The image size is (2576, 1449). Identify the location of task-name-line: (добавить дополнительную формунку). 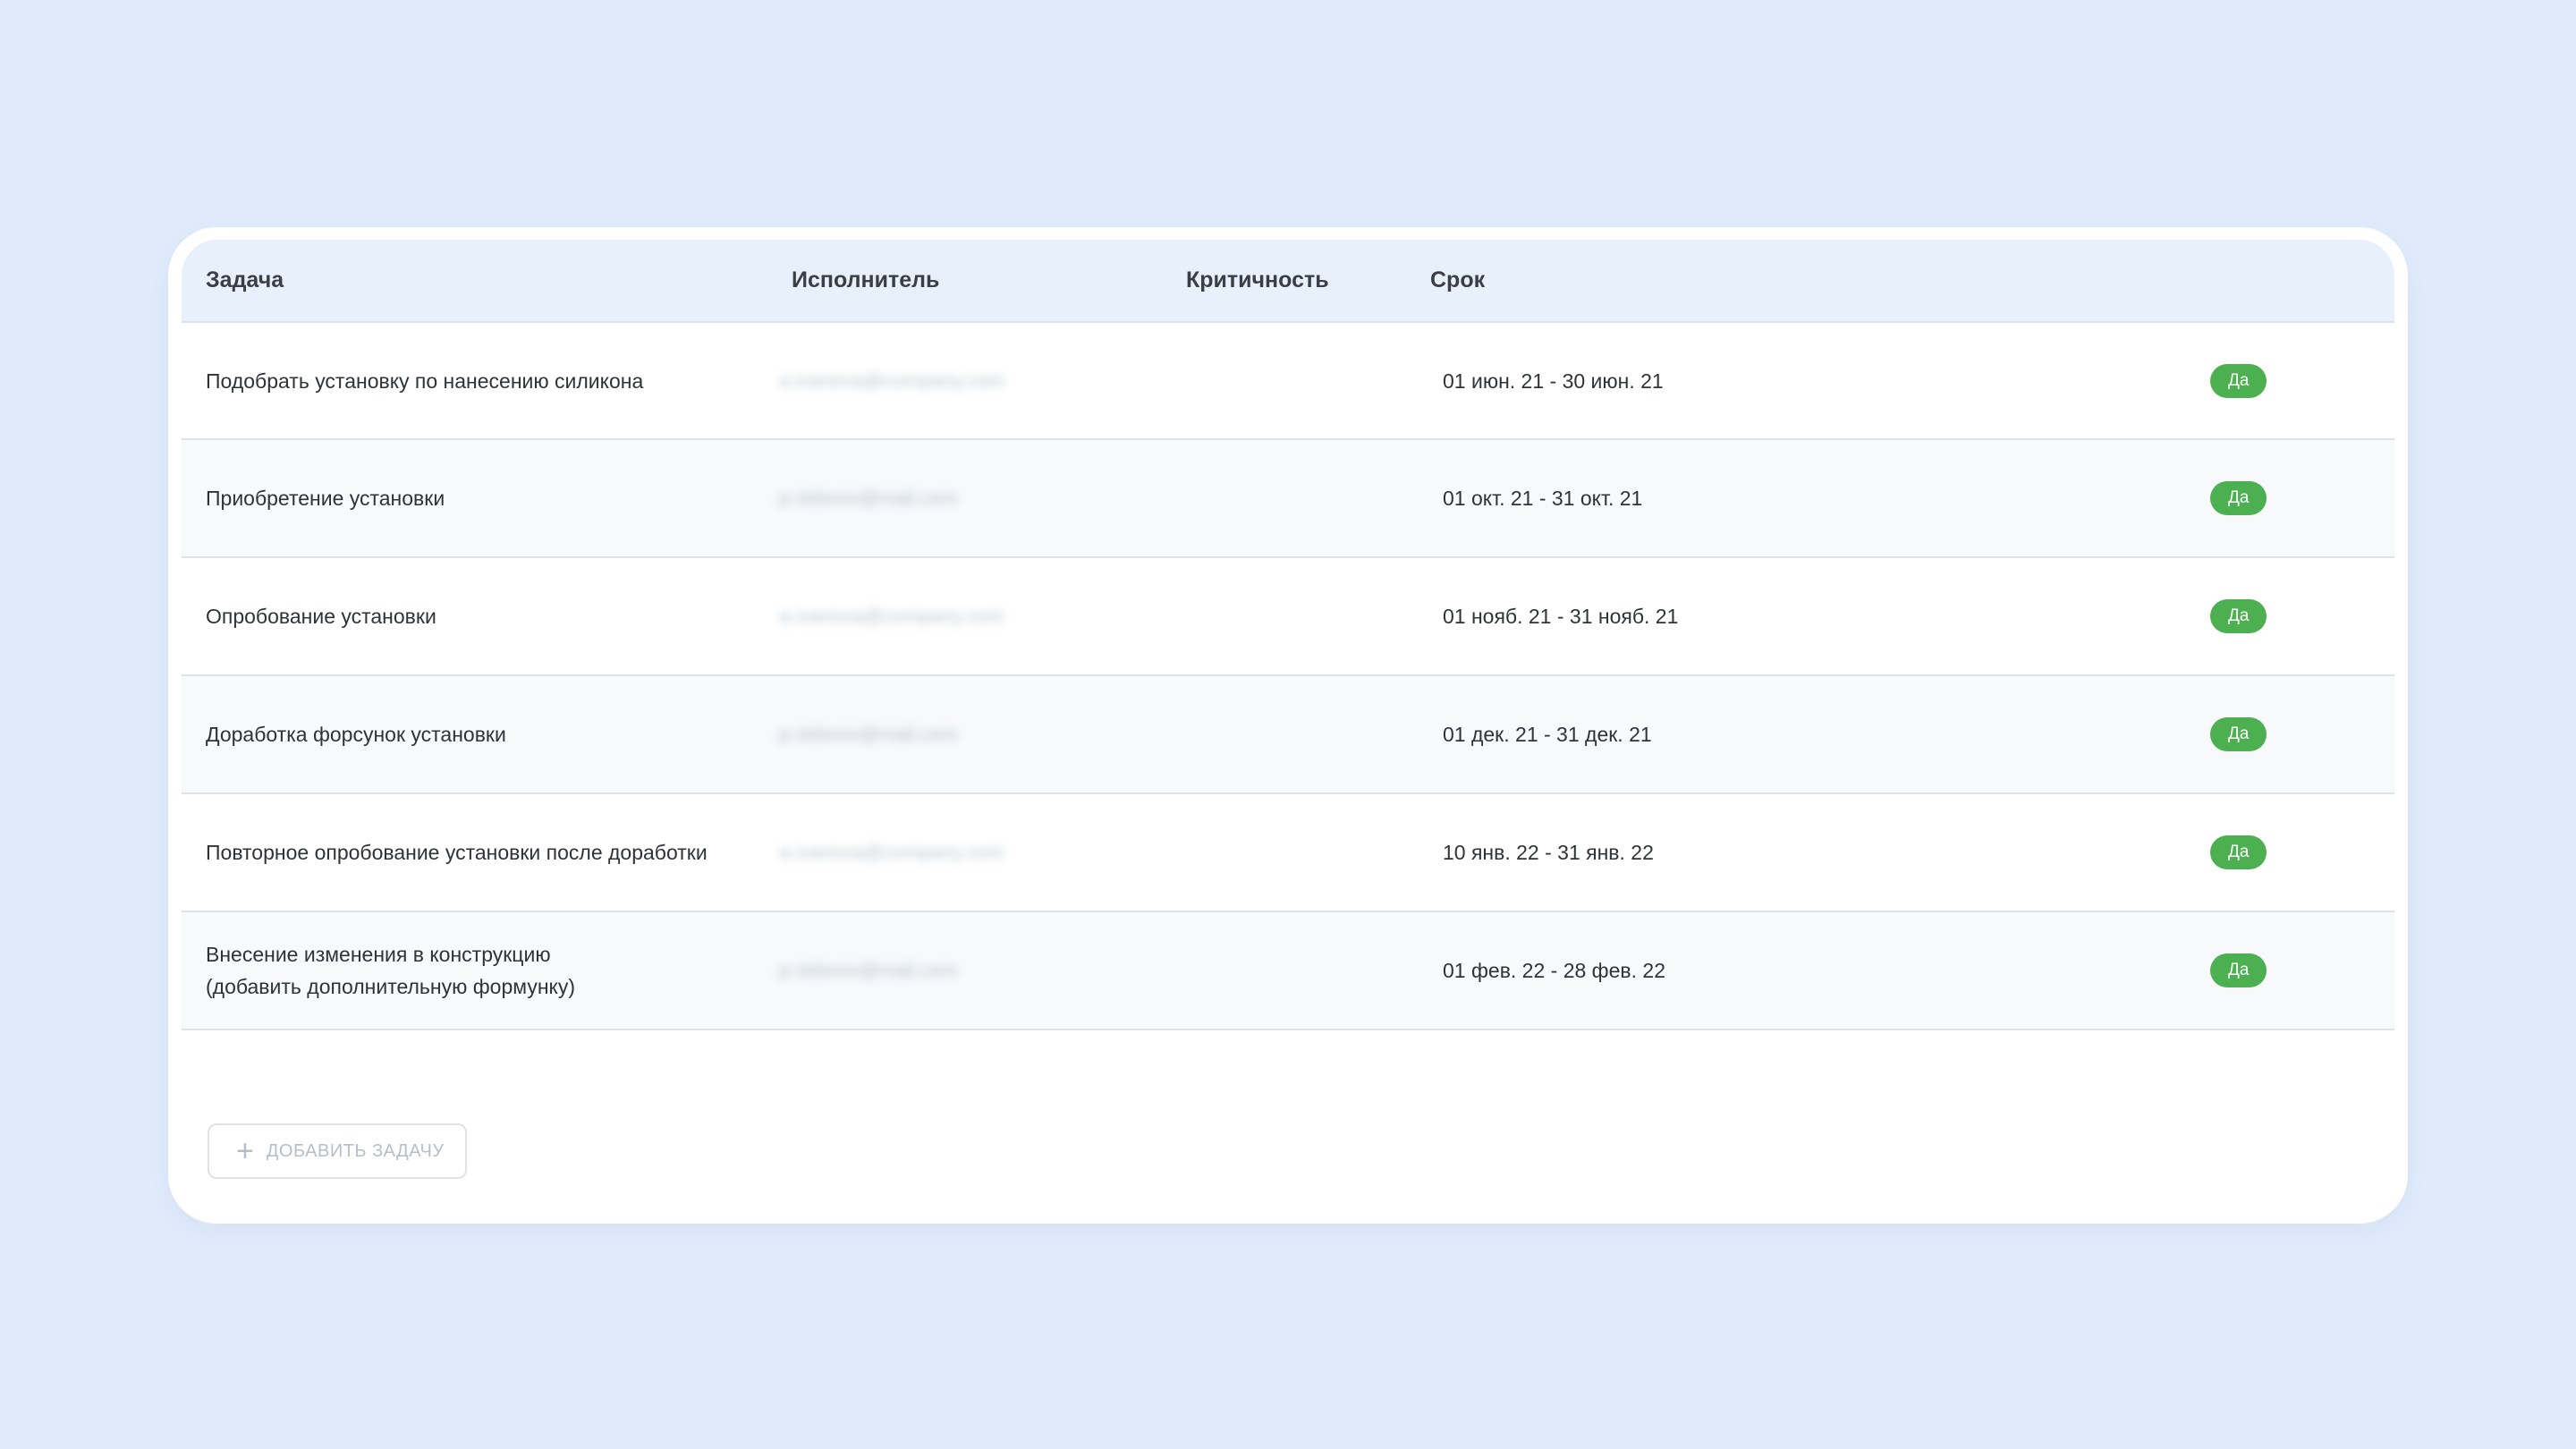
(391, 986).